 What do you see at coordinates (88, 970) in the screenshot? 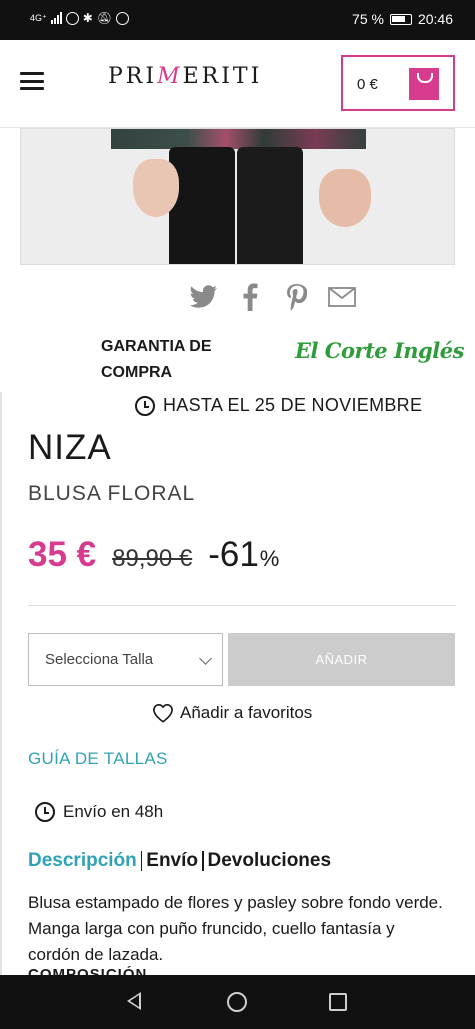
I see `composition-heading: COMPOSICIÓN` at bounding box center [88, 970].